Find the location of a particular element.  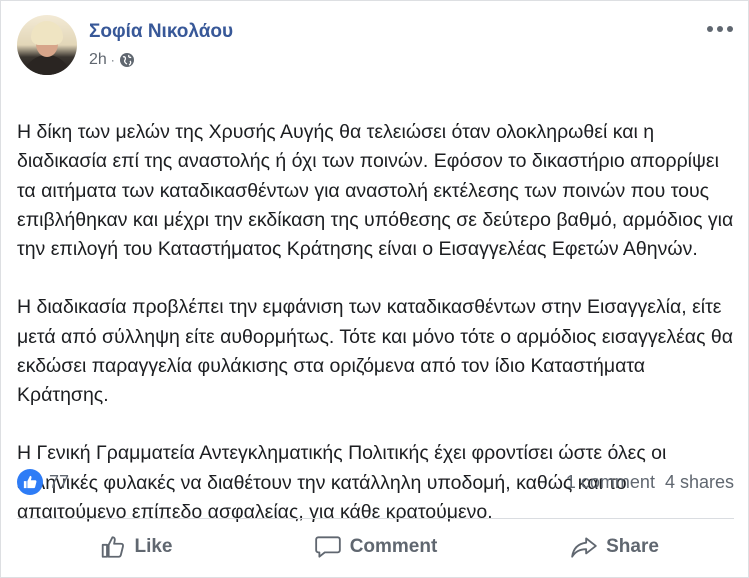

comment-label: Comment is located at coordinates (393, 546).